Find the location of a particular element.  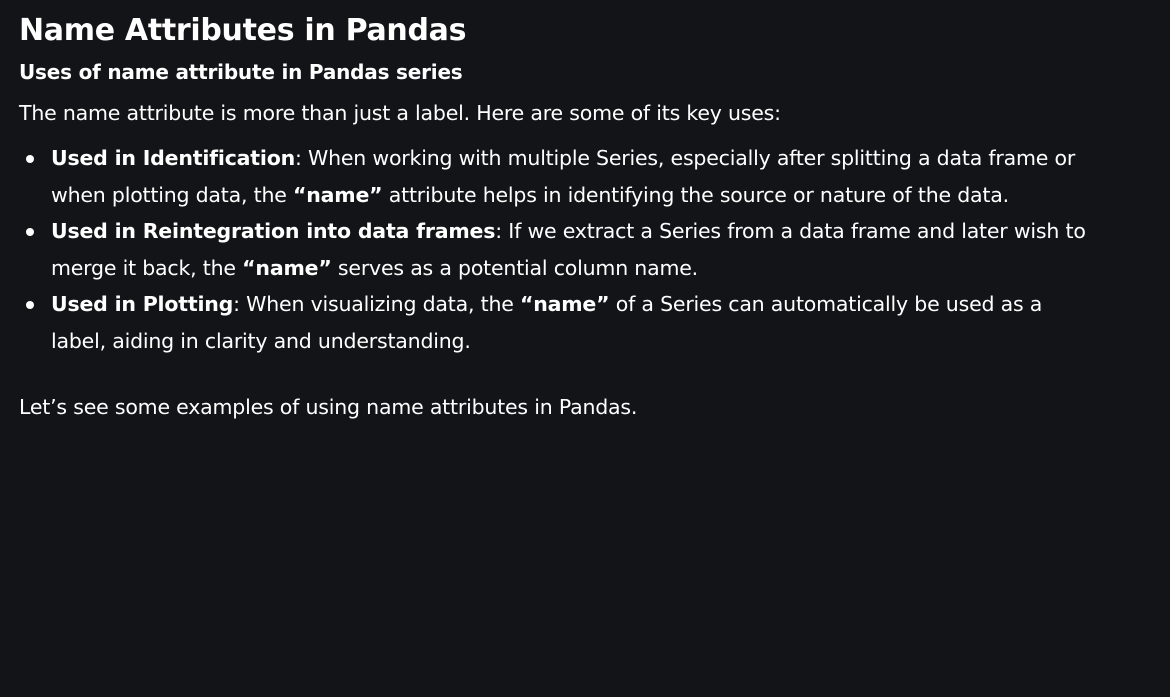

list-item-term: Used in Plotting is located at coordinates (142, 304).